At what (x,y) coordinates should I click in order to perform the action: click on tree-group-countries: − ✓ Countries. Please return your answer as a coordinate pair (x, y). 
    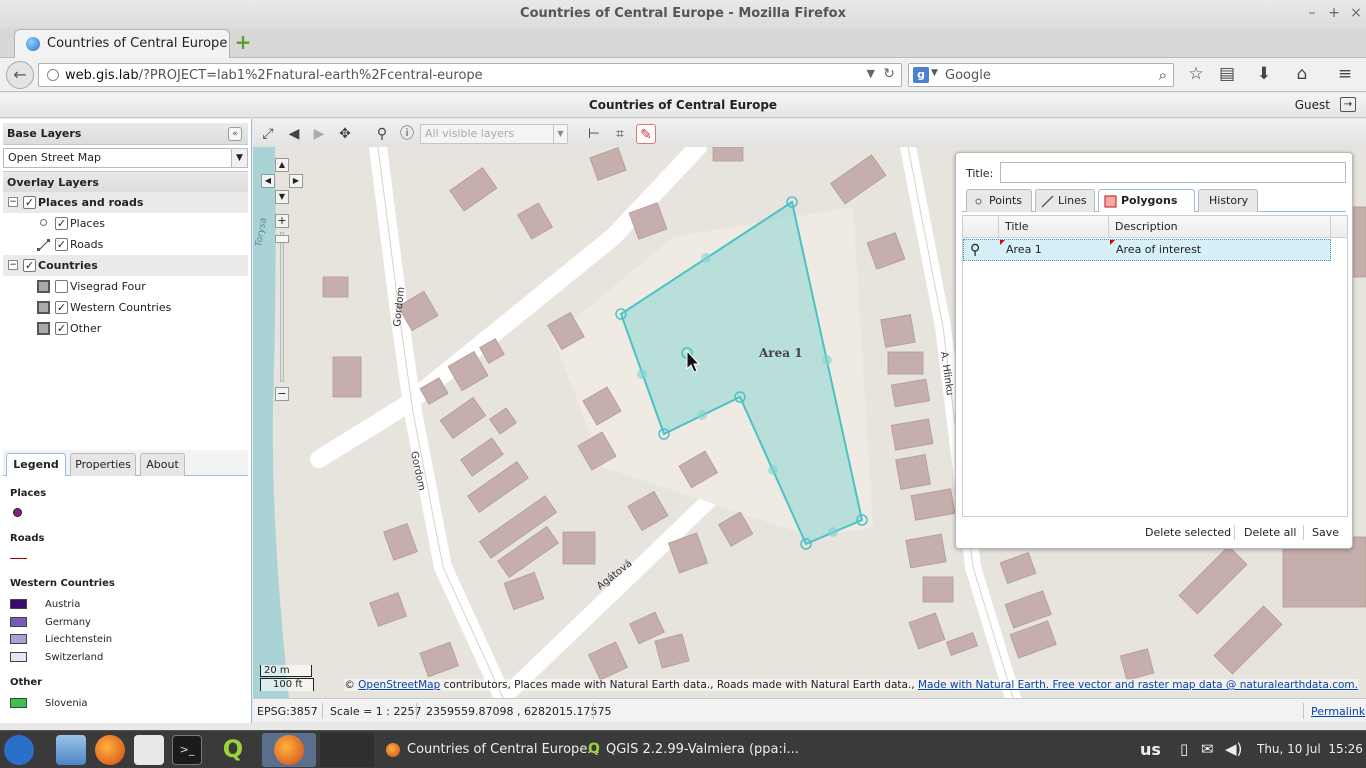
    Looking at the image, I should click on (125, 265).